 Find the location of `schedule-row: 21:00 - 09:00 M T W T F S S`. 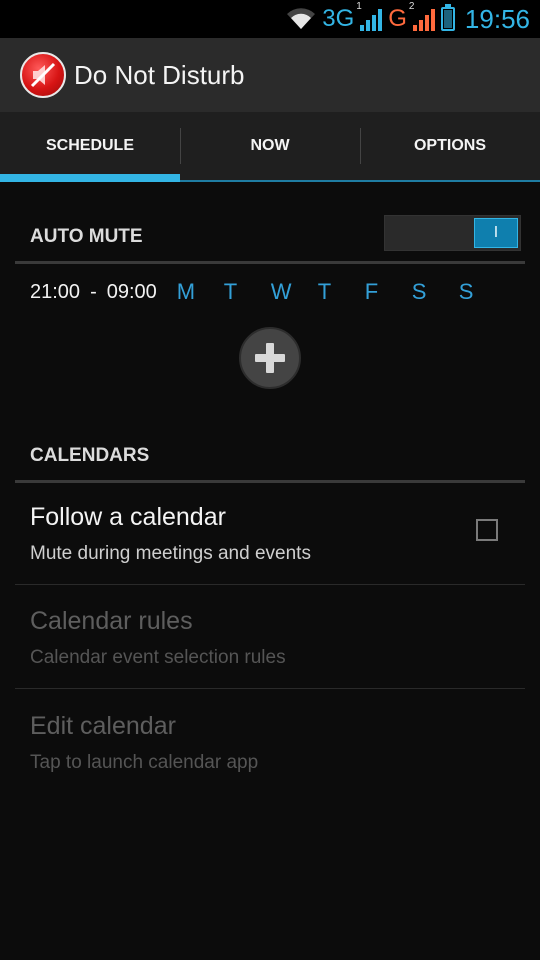

schedule-row: 21:00 - 09:00 M T W T F S S is located at coordinates (270, 292).